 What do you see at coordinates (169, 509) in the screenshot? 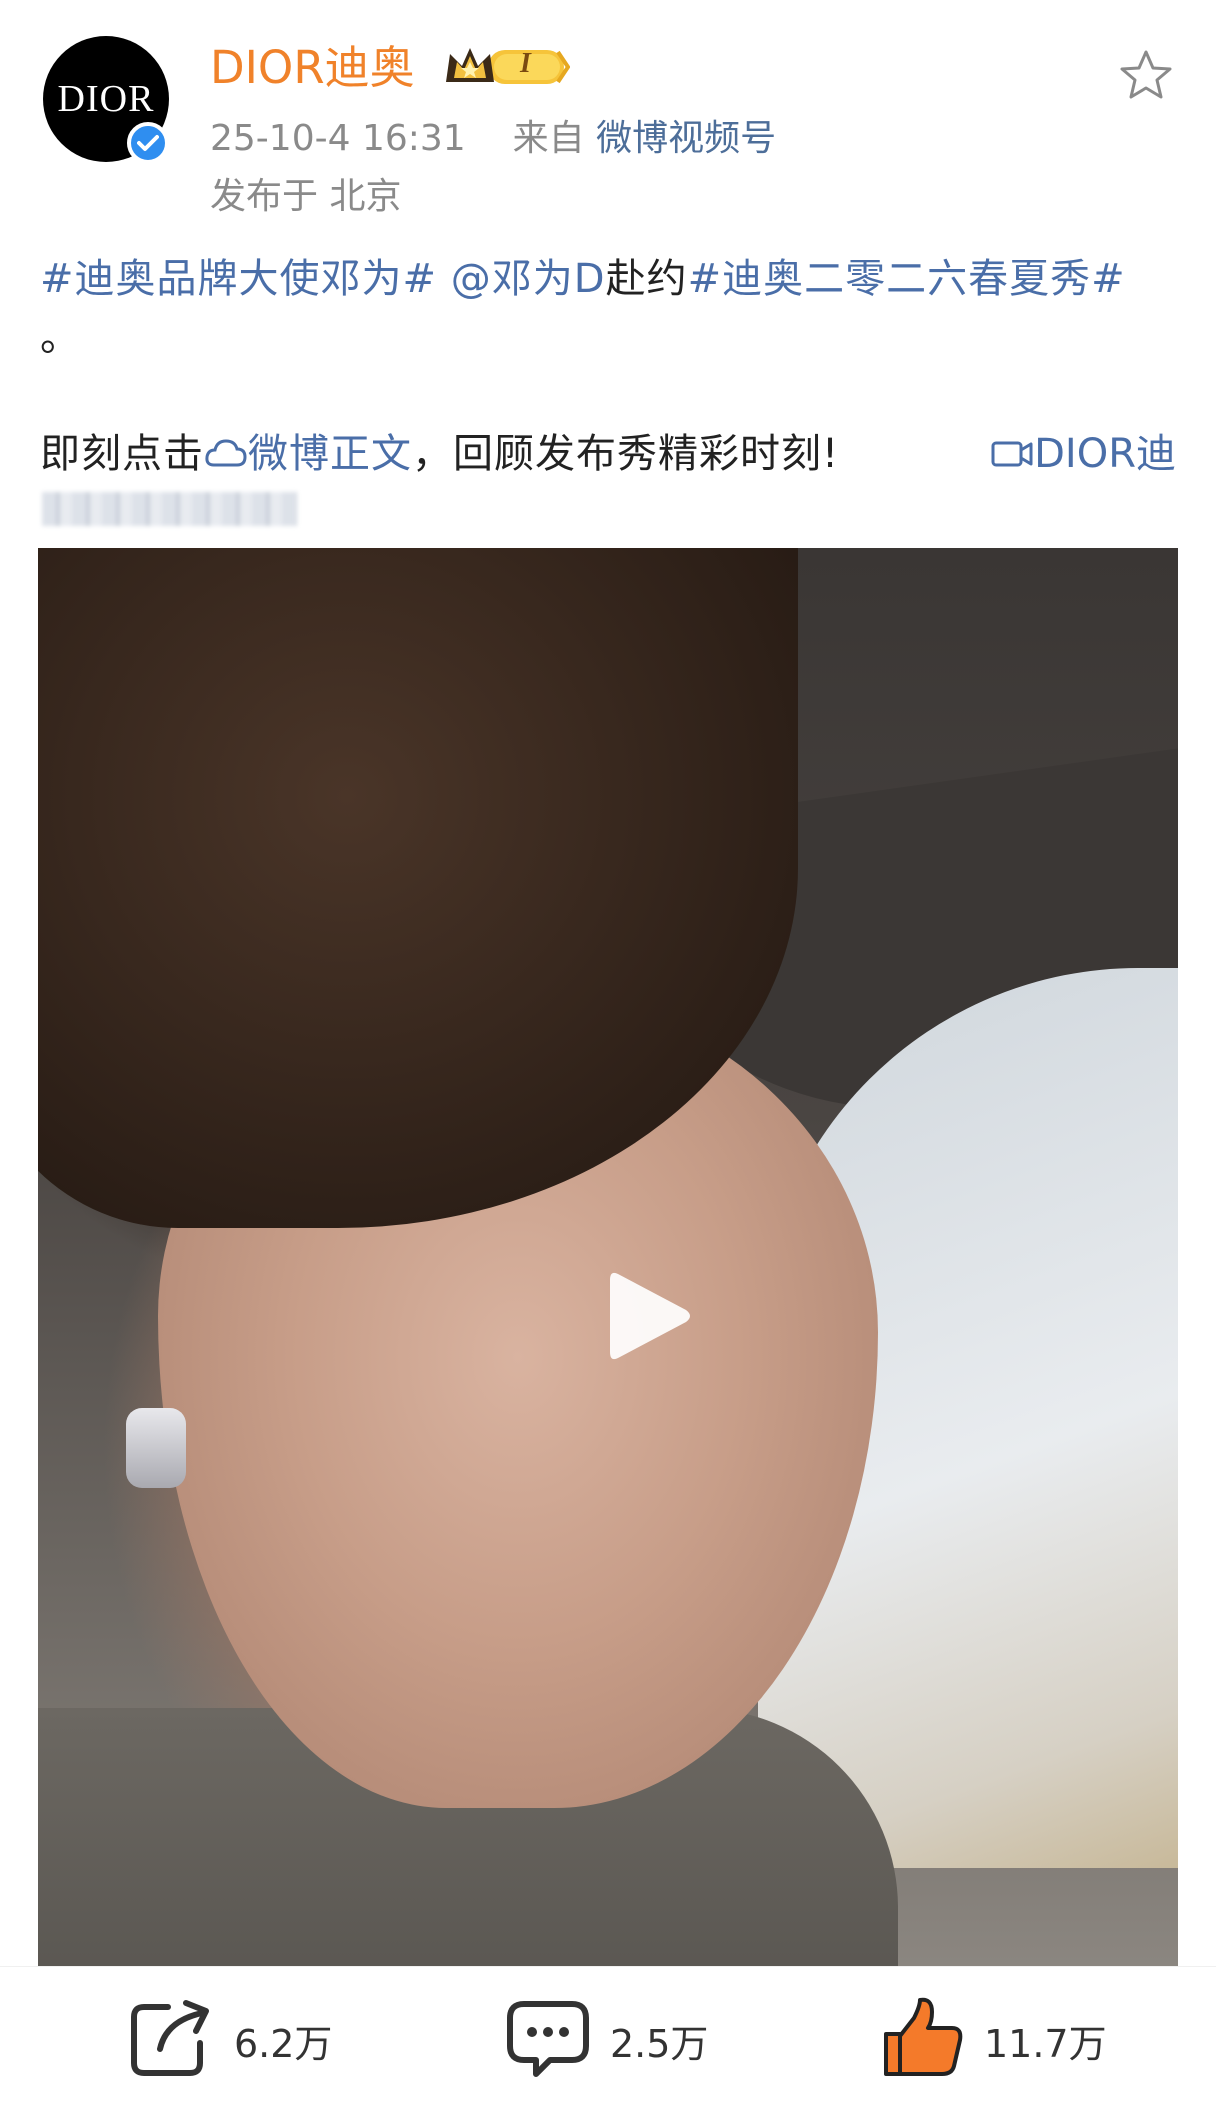
I see `blurred-text` at bounding box center [169, 509].